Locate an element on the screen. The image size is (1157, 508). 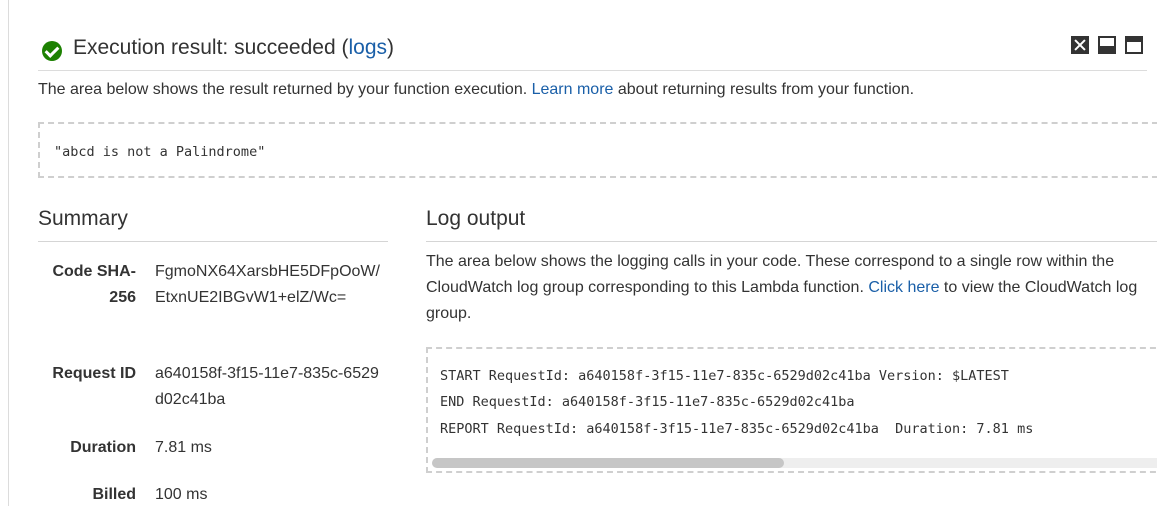
execution-result-header: Execution result: succeeded (logs) is located at coordinates (592, 52).